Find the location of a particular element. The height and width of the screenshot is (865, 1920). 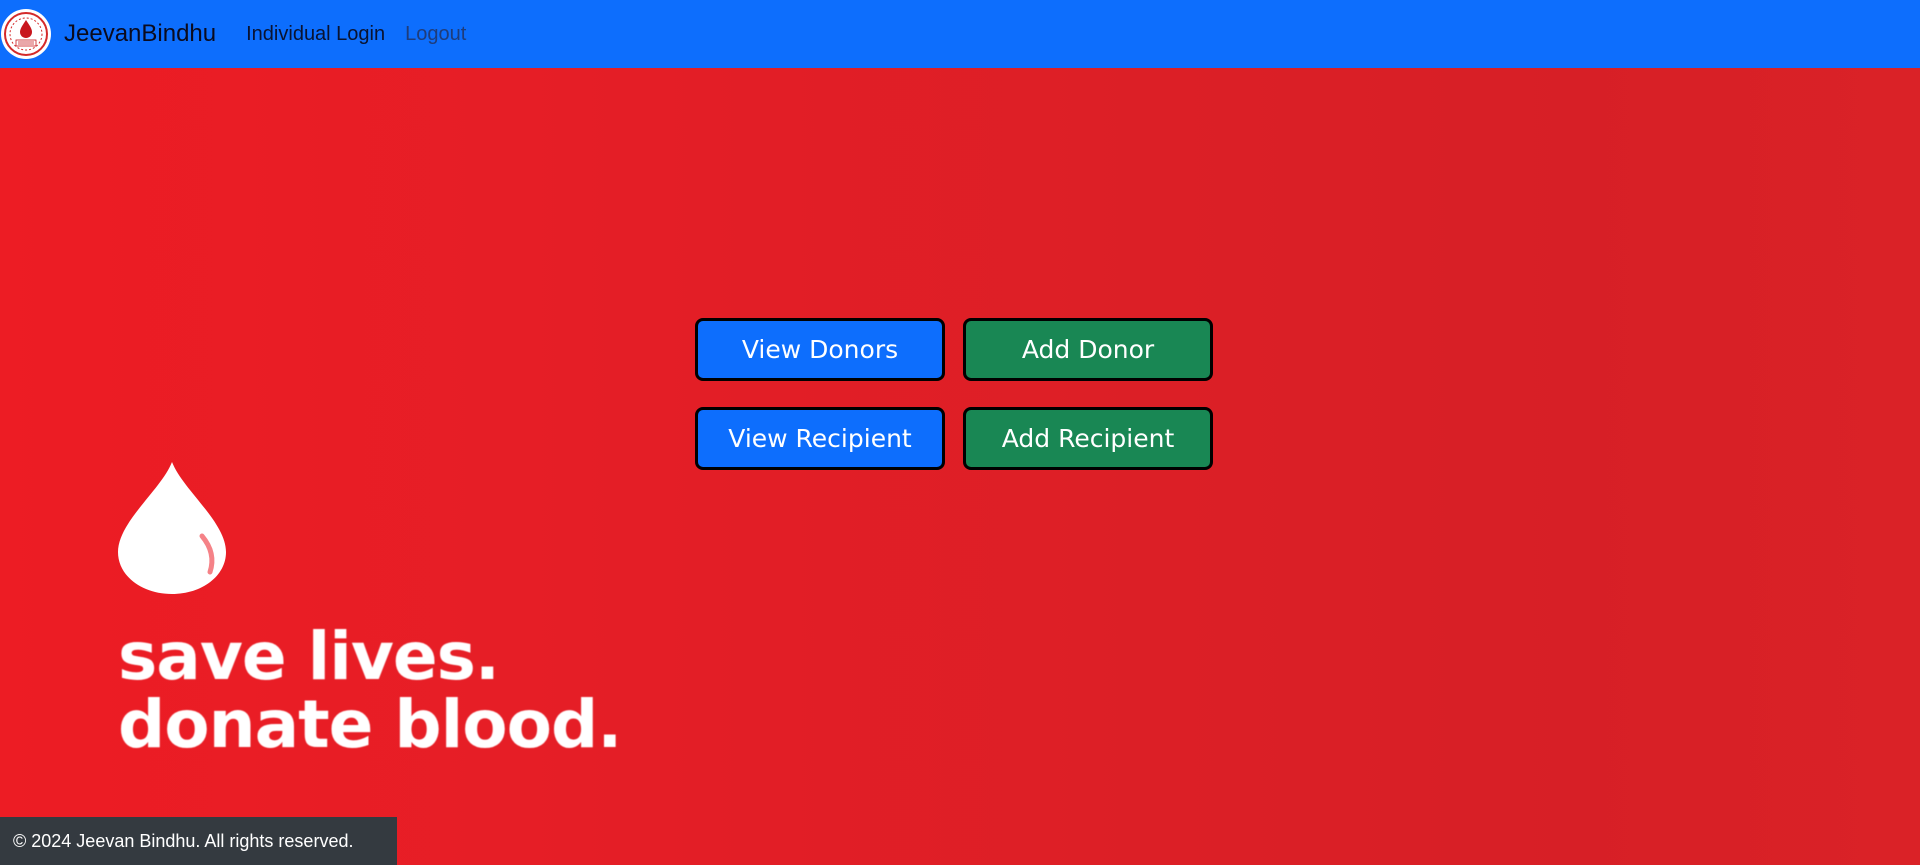

slogan: save lives. donate blood. is located at coordinates (370, 690).